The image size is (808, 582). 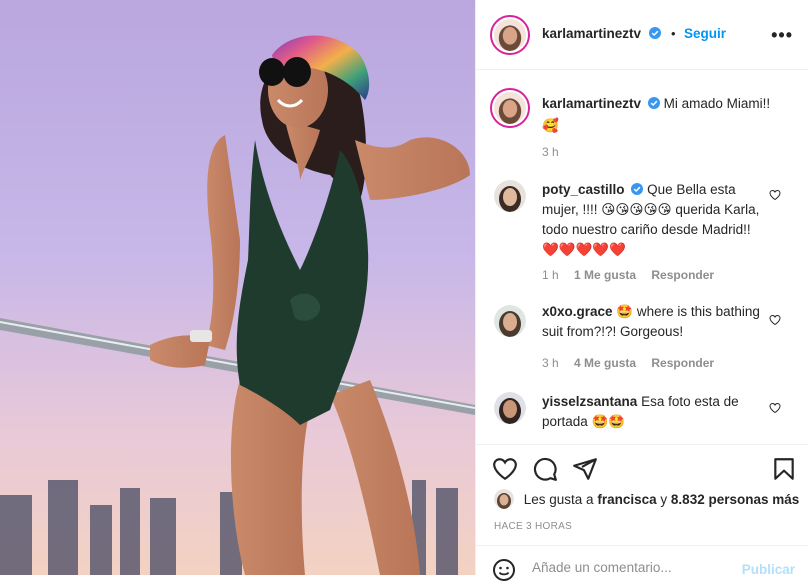 I want to click on caption-text-block: karlamartineztv Mi amado Miami!! 🥰, so click(x=657, y=115).